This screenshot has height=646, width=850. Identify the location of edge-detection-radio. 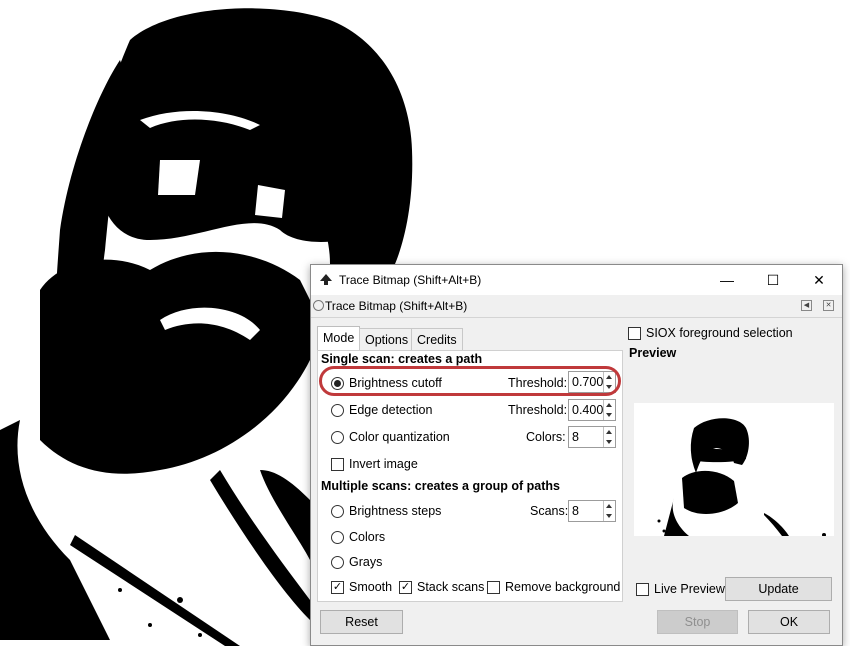
(337, 410).